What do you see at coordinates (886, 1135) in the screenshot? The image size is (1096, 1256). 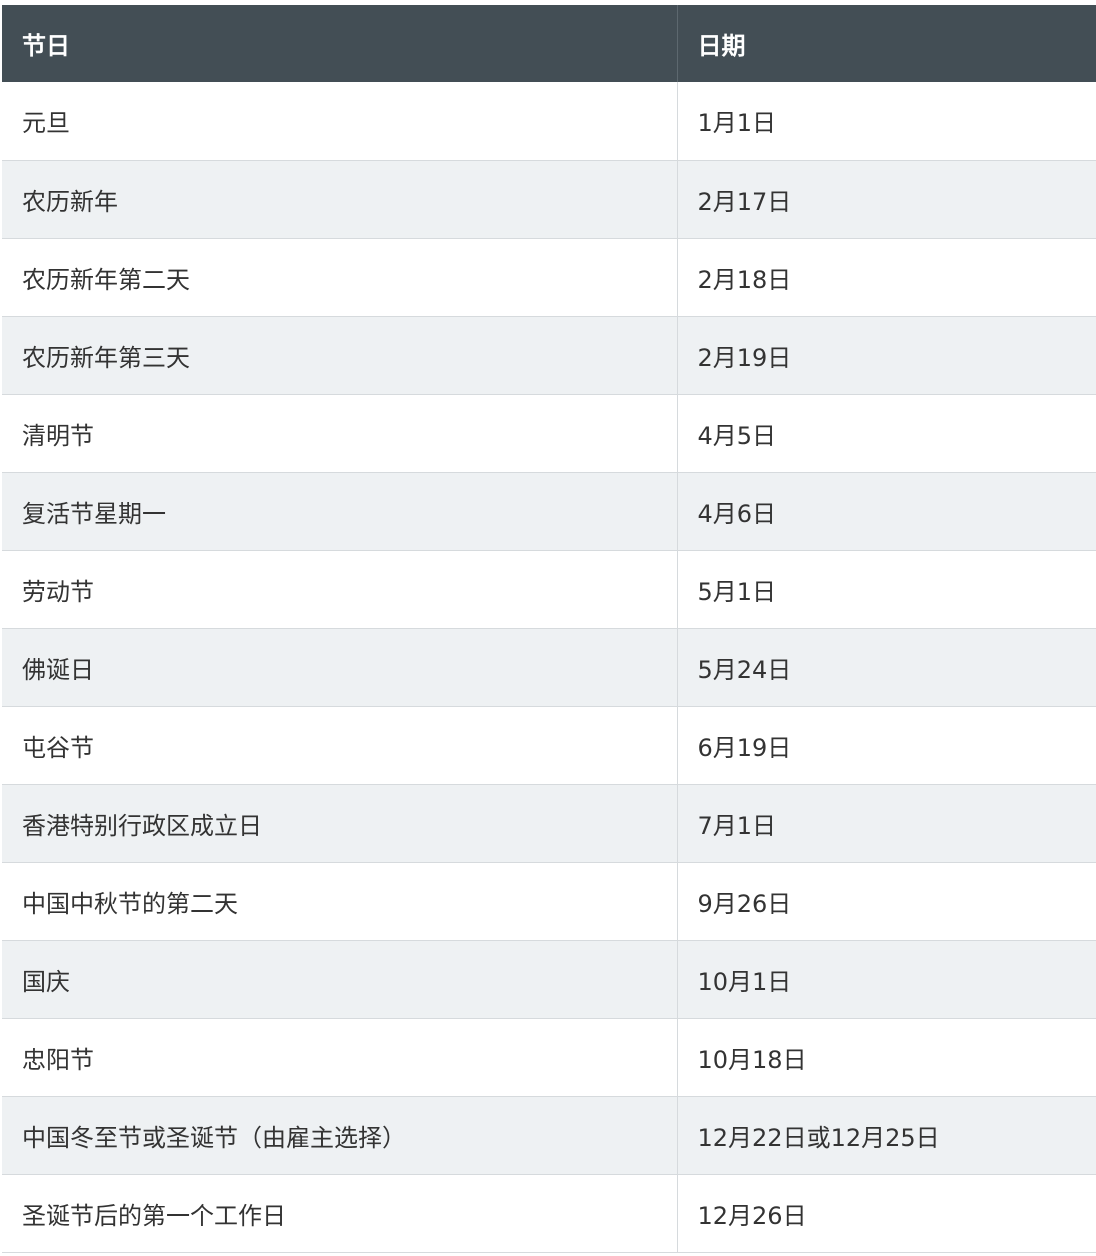 I see `date-cell: 12月22日或12月25日` at bounding box center [886, 1135].